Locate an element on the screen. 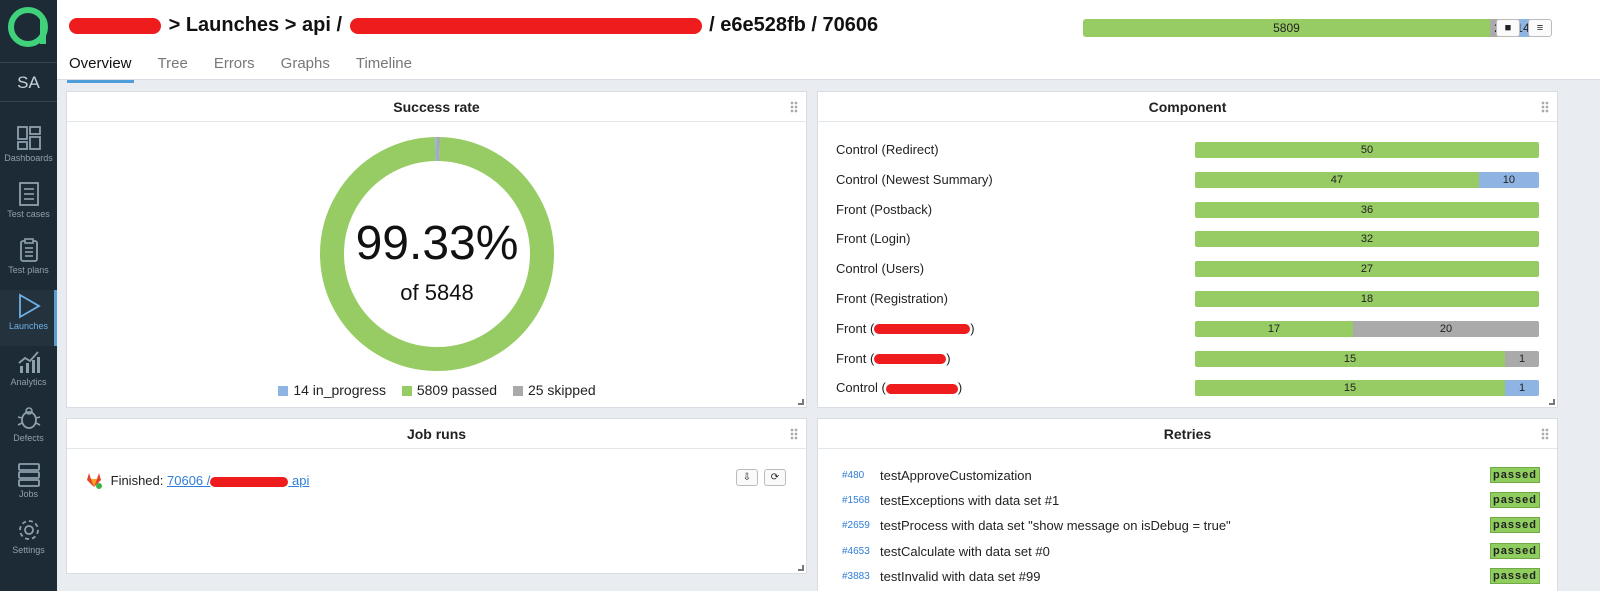 The image size is (1600, 591). tab-graphs: Graphs is located at coordinates (305, 67).